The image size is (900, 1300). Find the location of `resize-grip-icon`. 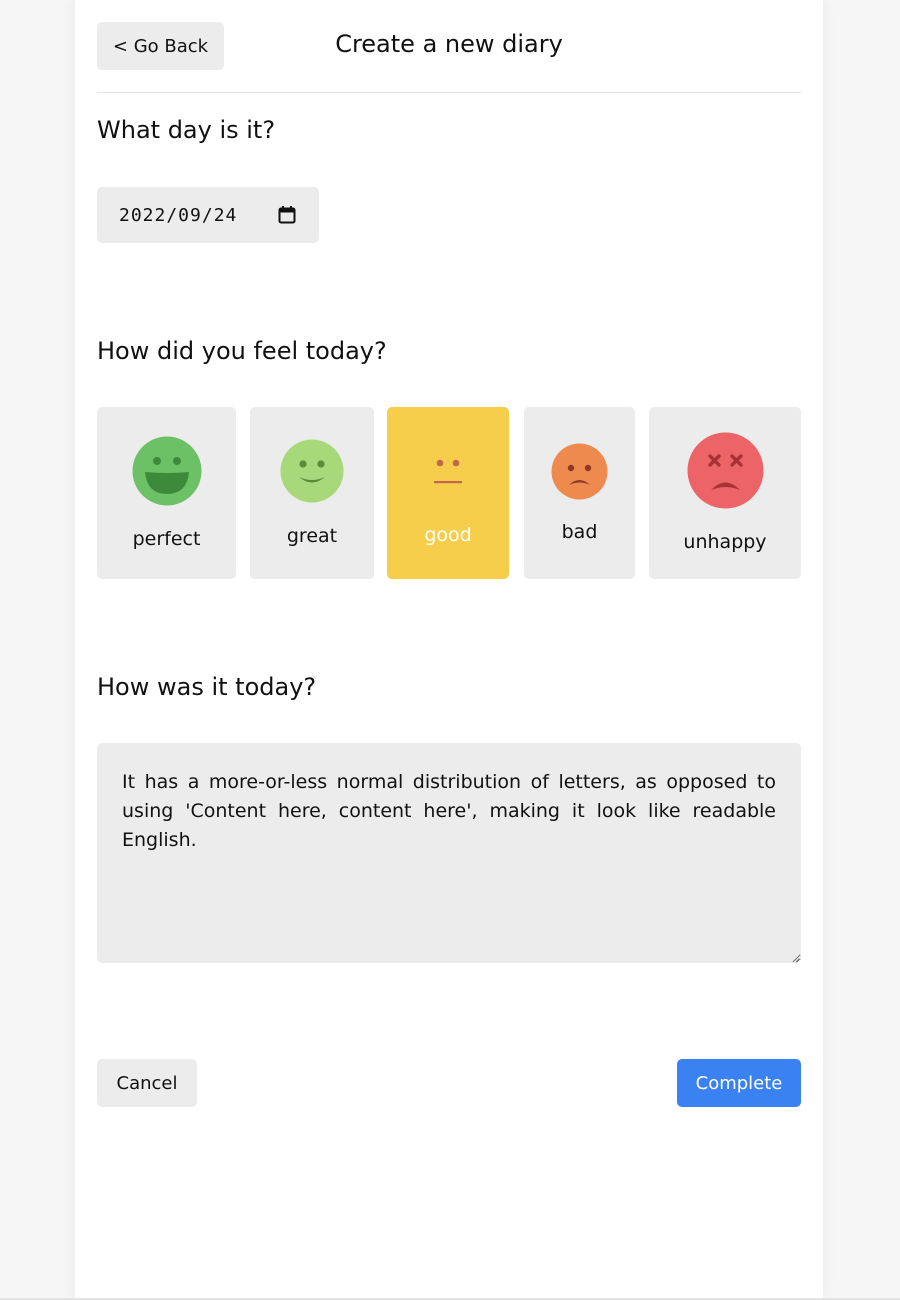

resize-grip-icon is located at coordinates (796, 959).